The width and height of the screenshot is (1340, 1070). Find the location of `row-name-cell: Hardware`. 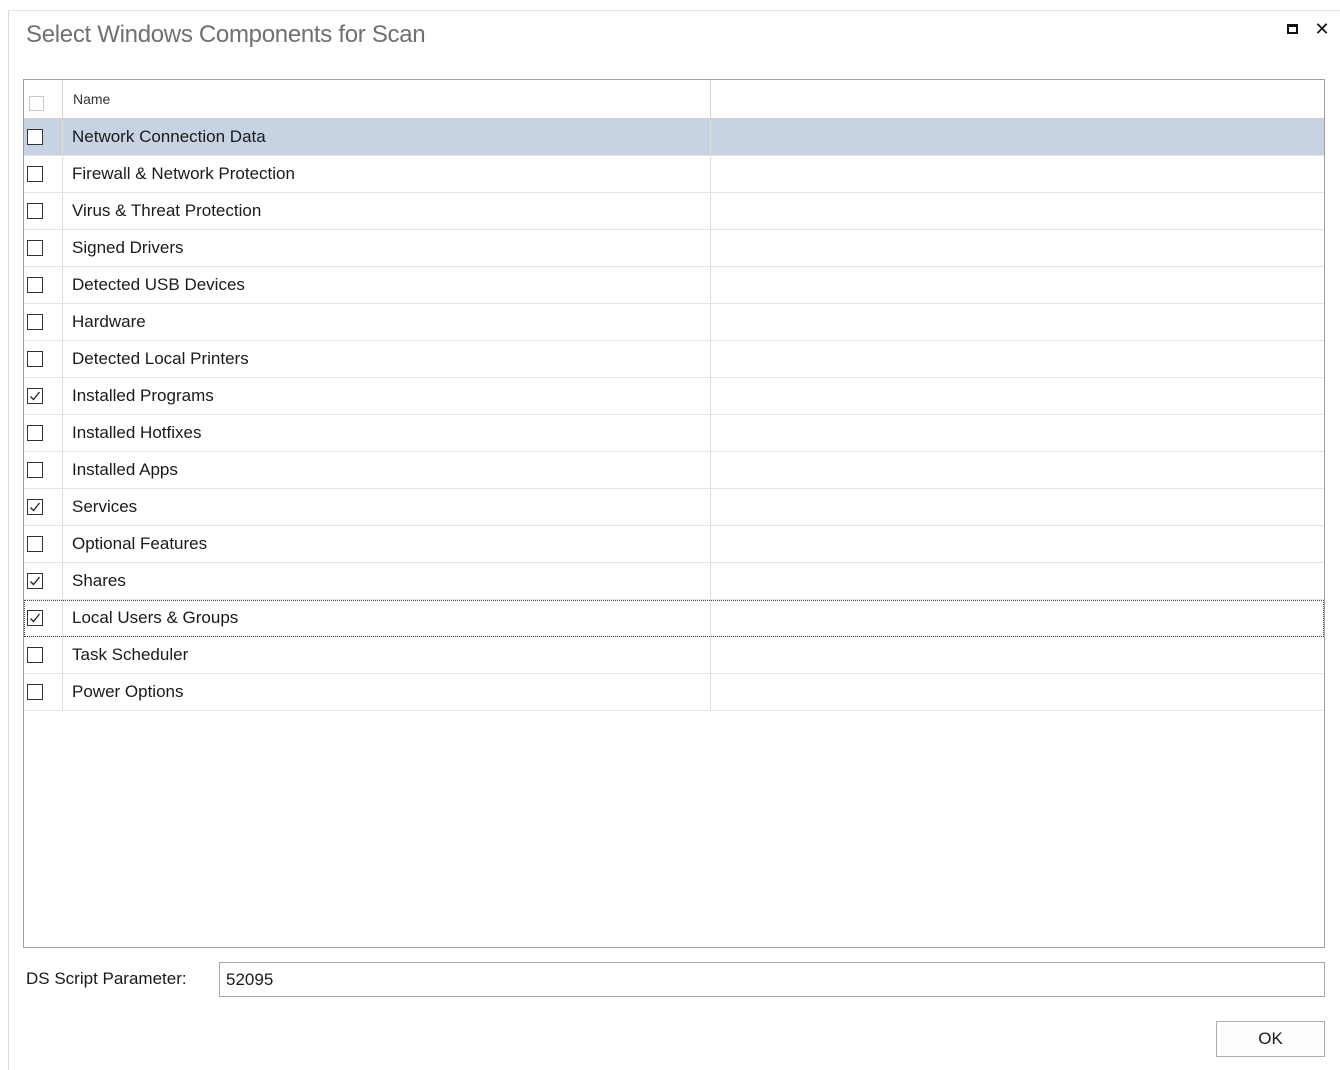

row-name-cell: Hardware is located at coordinates (387, 322).